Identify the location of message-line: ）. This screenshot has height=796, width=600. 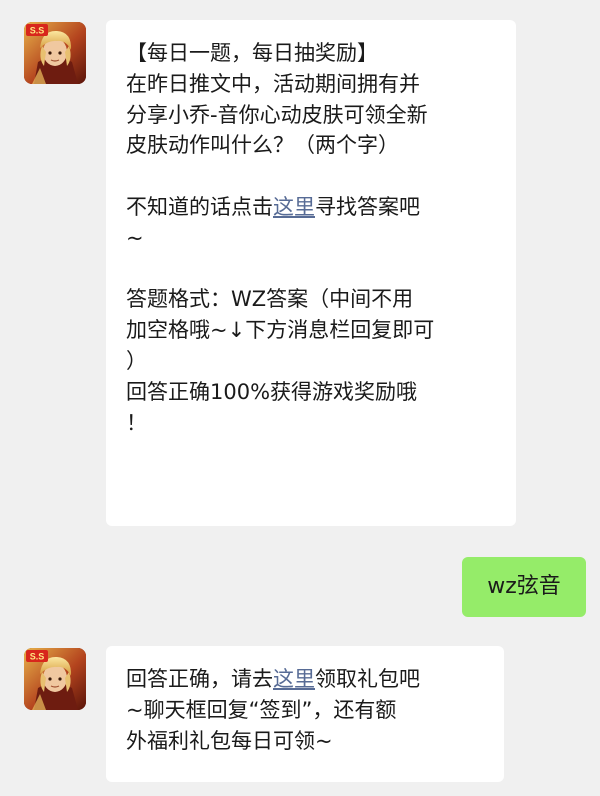
(136, 360).